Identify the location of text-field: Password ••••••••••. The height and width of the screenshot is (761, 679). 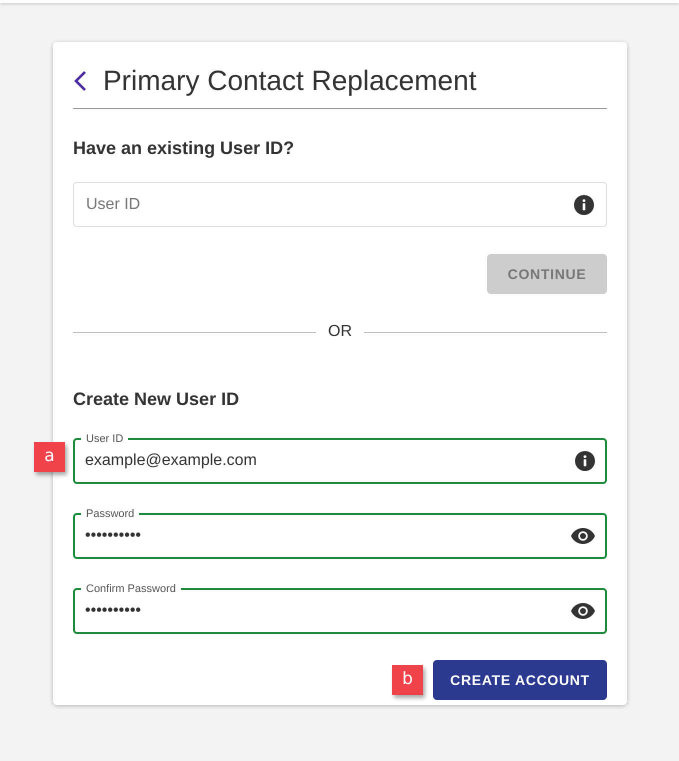
(340, 533).